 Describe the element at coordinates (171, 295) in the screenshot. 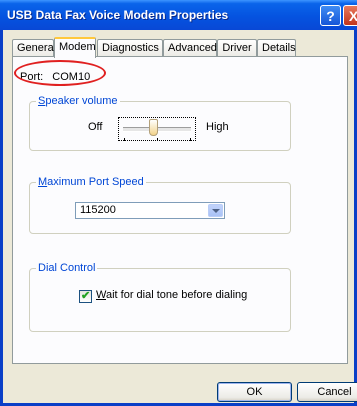

I see `wait-dial-tone-label: Wait for dial tone before dialing` at that location.